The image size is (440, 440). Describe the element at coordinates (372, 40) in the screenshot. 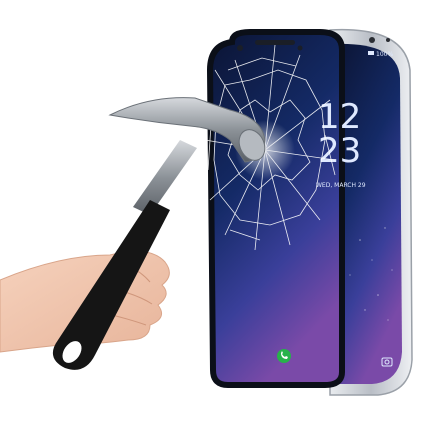

I see `front-camera-icon` at that location.